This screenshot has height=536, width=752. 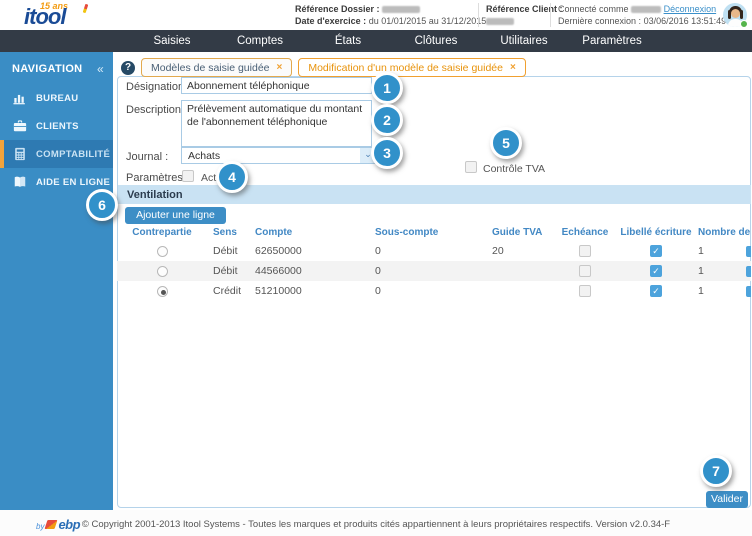 I want to click on calculator-icon, so click(x=20, y=154).